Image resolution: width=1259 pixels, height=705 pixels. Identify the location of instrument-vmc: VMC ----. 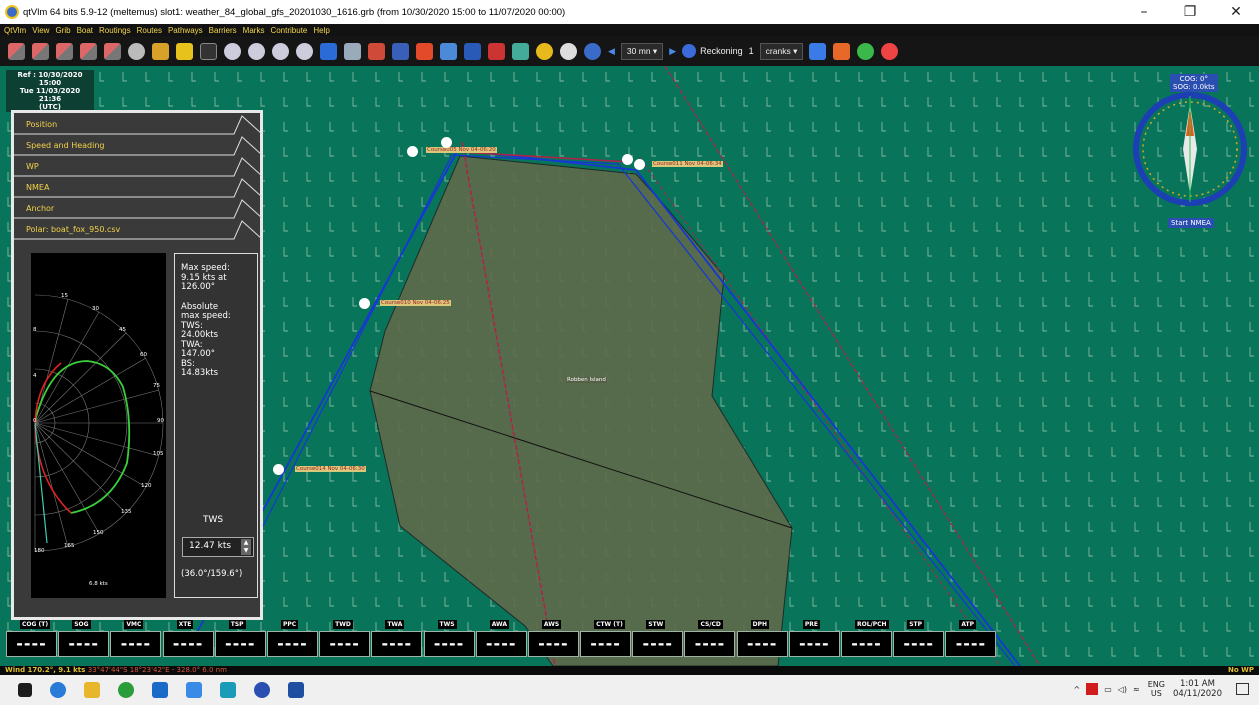
(136, 640).